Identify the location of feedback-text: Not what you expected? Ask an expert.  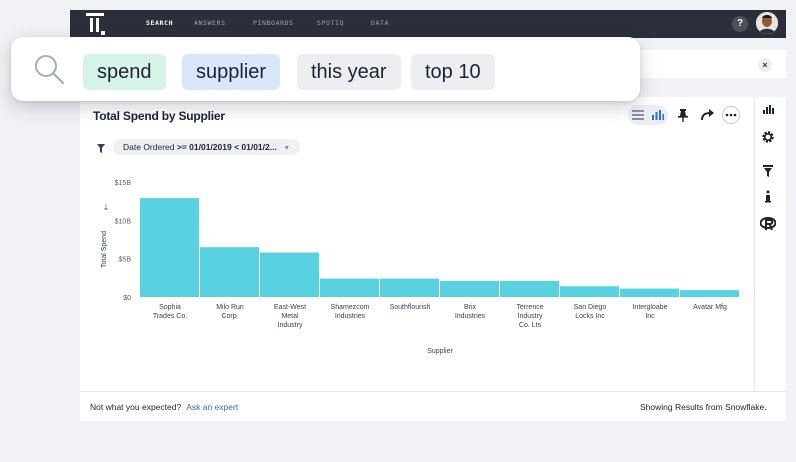
(164, 407).